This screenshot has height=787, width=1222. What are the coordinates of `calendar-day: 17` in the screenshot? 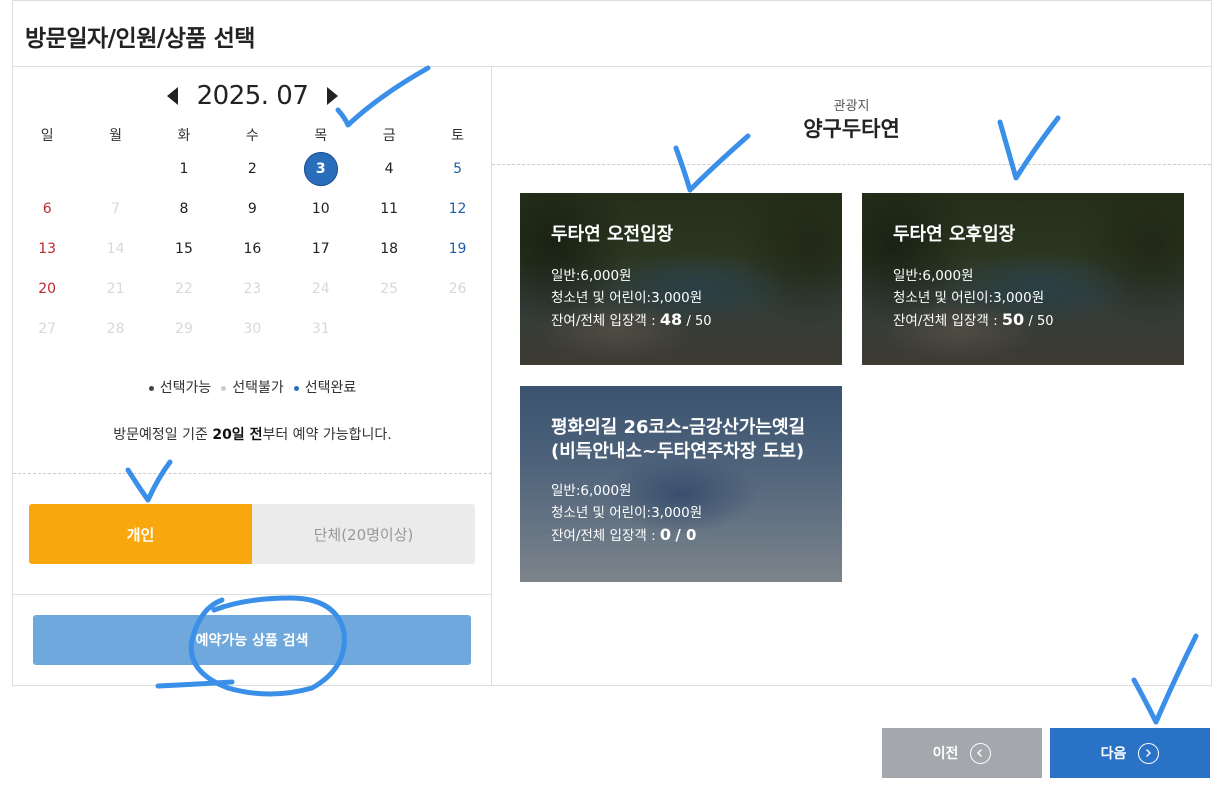 It's located at (321, 249).